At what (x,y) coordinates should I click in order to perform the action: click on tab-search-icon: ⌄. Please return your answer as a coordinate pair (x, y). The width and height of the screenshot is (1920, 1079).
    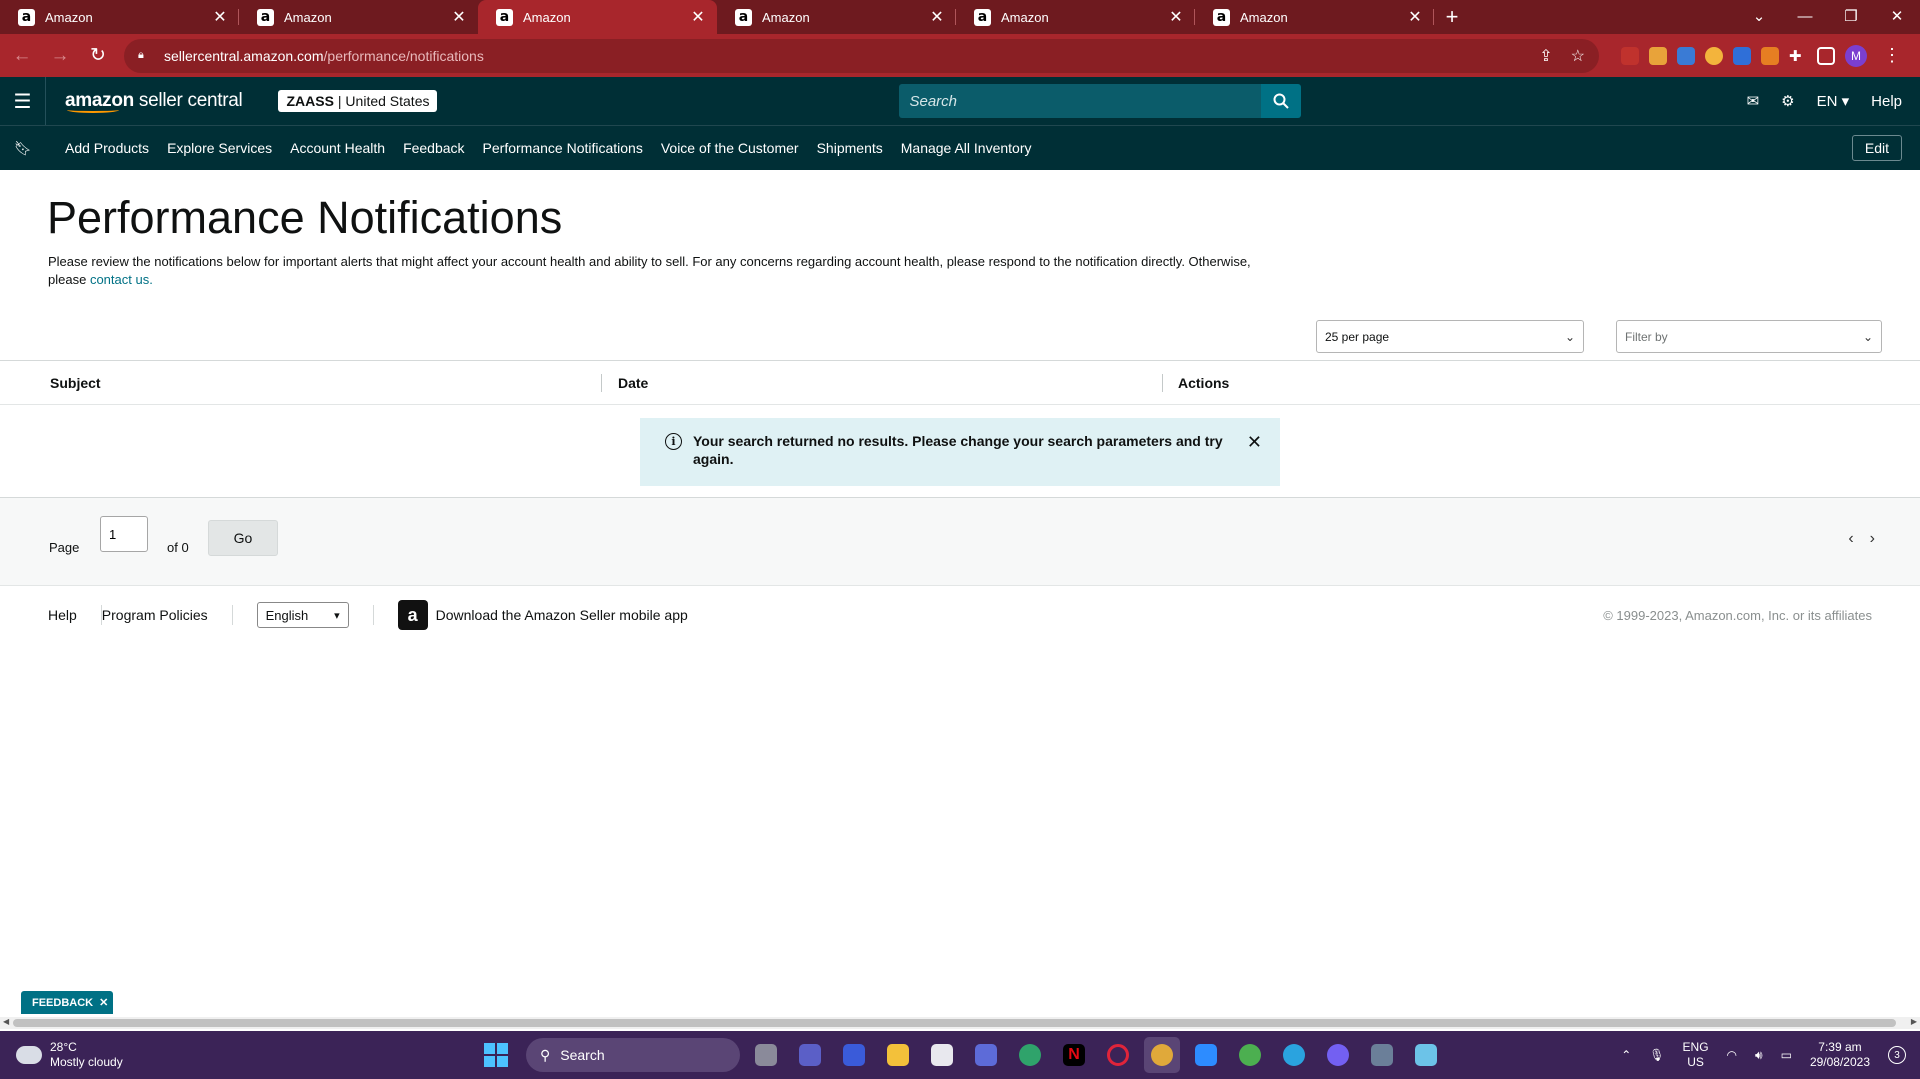
    Looking at the image, I should click on (1759, 16).